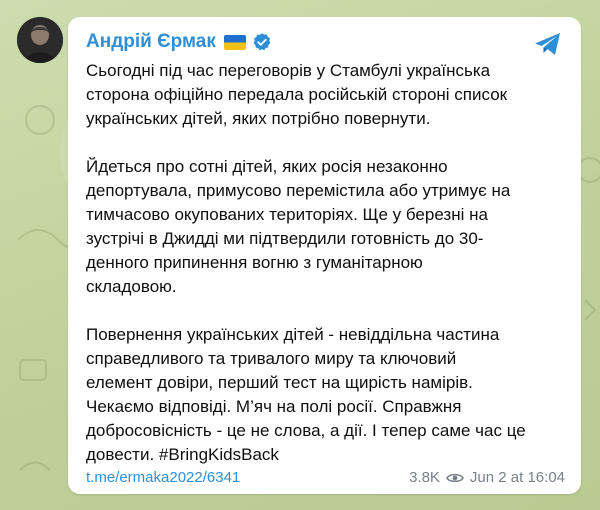 Image resolution: width=600 pixels, height=510 pixels. I want to click on verified-badge-icon, so click(262, 42).